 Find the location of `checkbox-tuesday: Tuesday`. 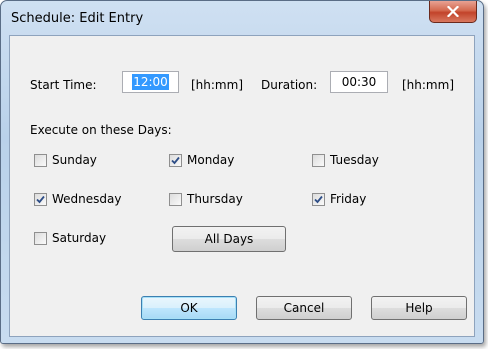

checkbox-tuesday: Tuesday is located at coordinates (345, 160).